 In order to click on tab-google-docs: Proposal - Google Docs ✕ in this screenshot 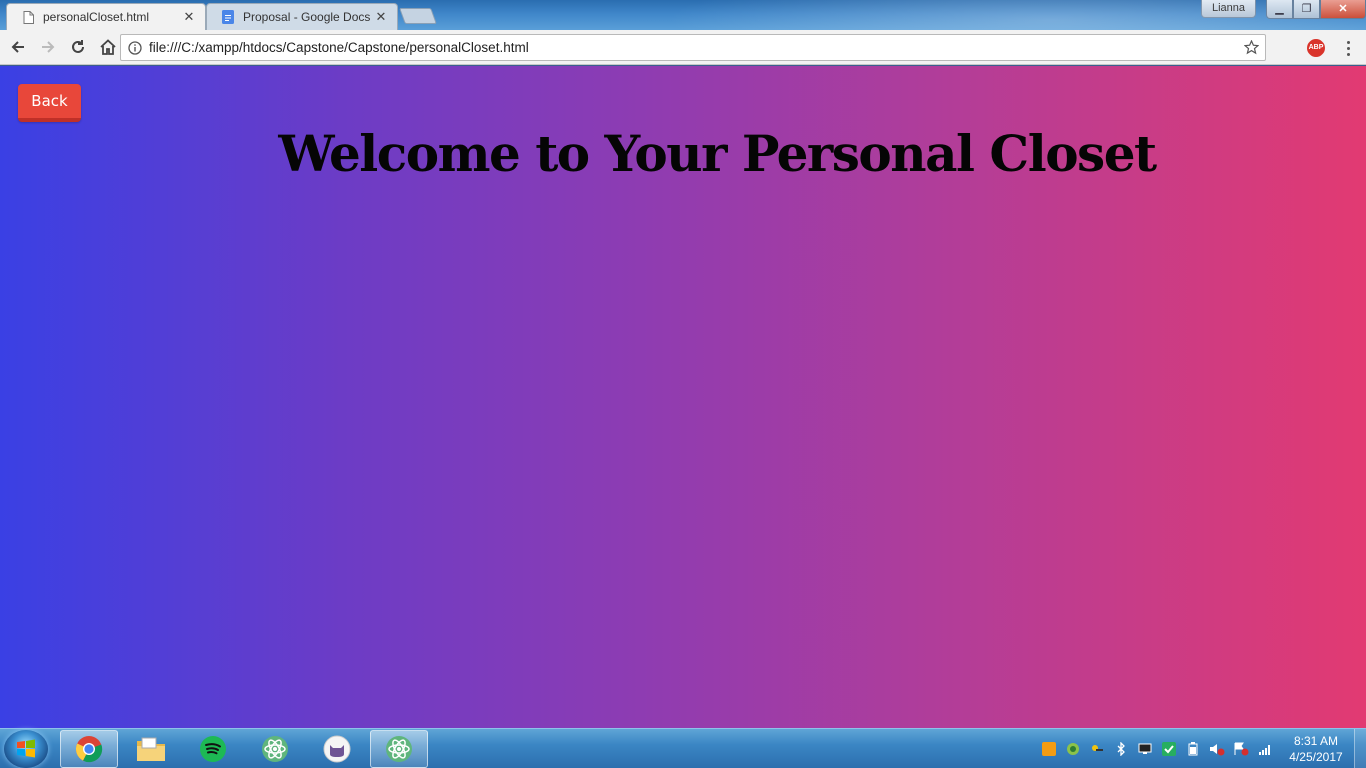, I will do `click(302, 16)`.